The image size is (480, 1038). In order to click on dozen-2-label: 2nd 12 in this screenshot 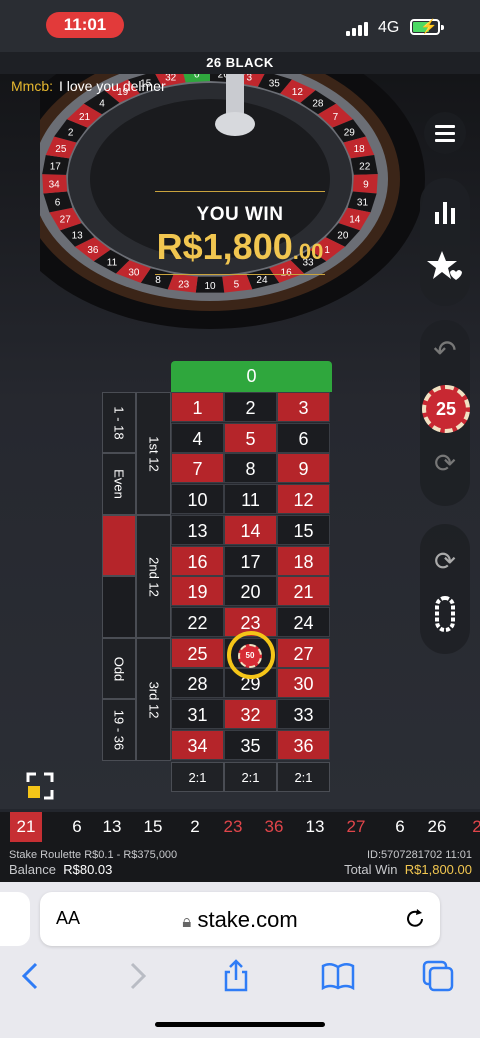, I will do `click(153, 576)`.